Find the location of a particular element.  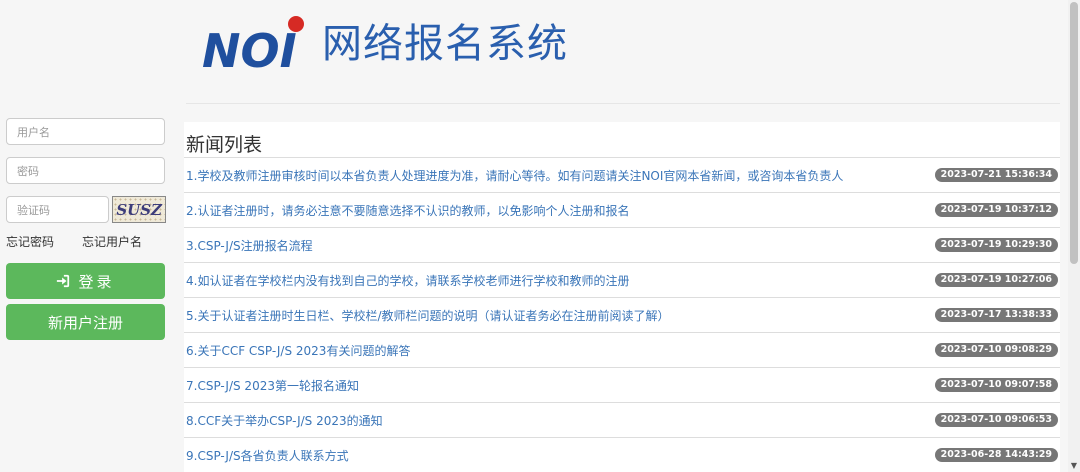

site-header: NOI 网络报名系统 is located at coordinates (384, 44).